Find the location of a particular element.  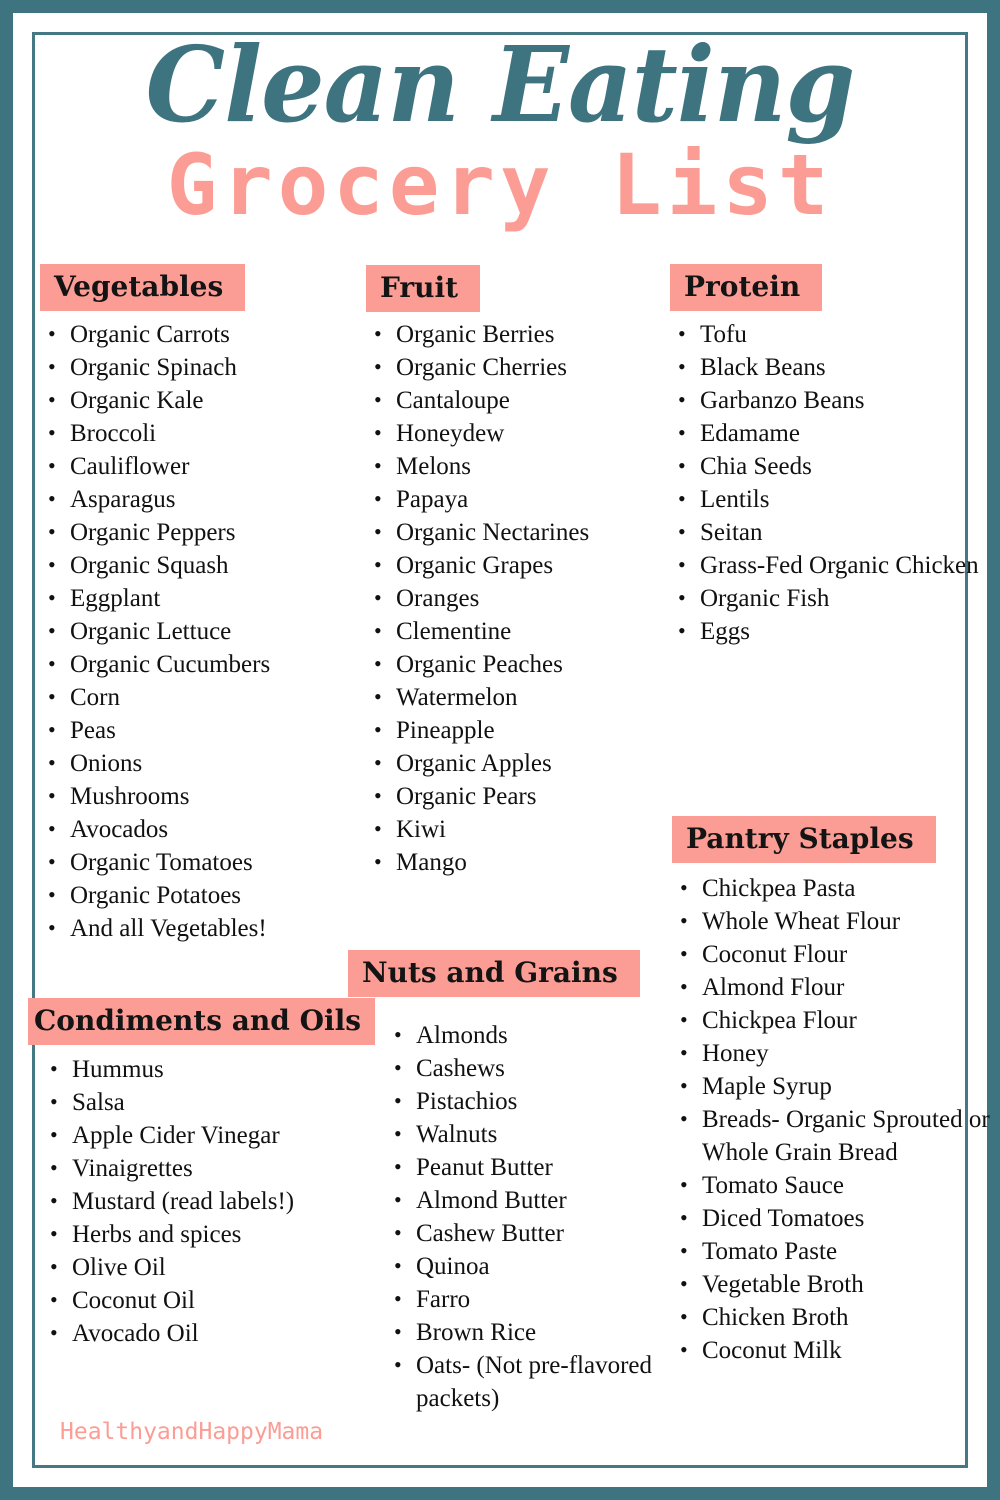

list-item: Lentils is located at coordinates (825, 499).